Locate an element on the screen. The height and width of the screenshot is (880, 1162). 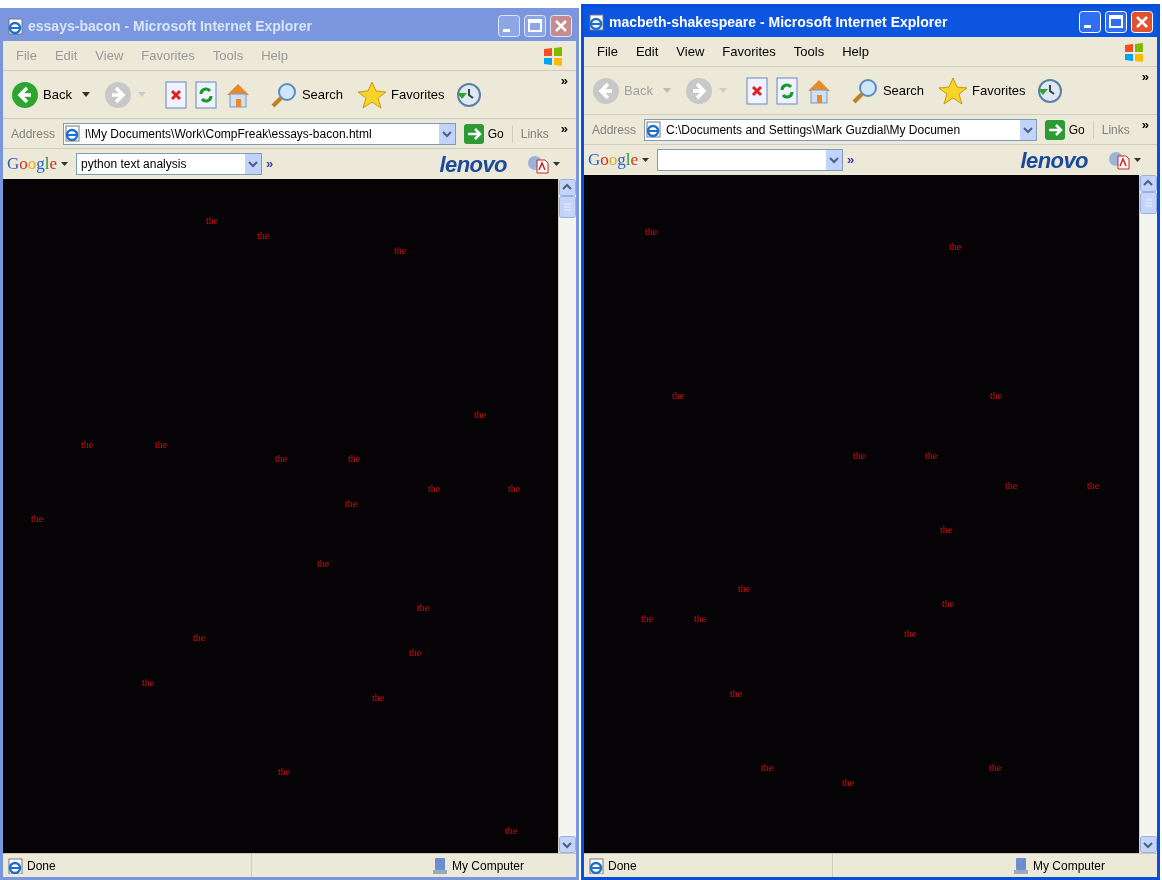
maximize-button is located at coordinates (535, 26).